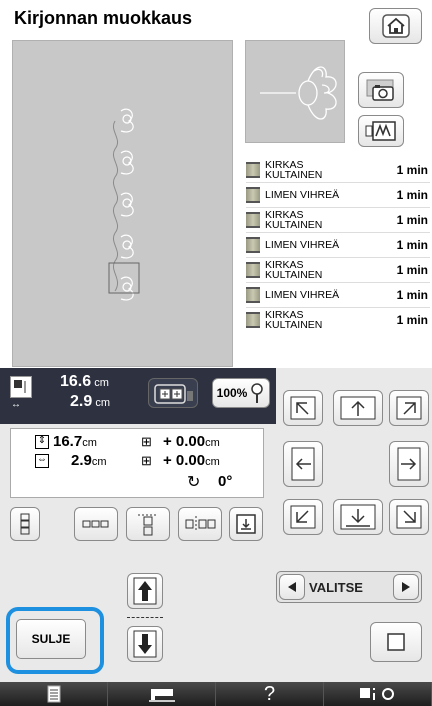 This screenshot has width=432, height=706. What do you see at coordinates (257, 393) in the screenshot?
I see `magnifier-icon` at bounding box center [257, 393].